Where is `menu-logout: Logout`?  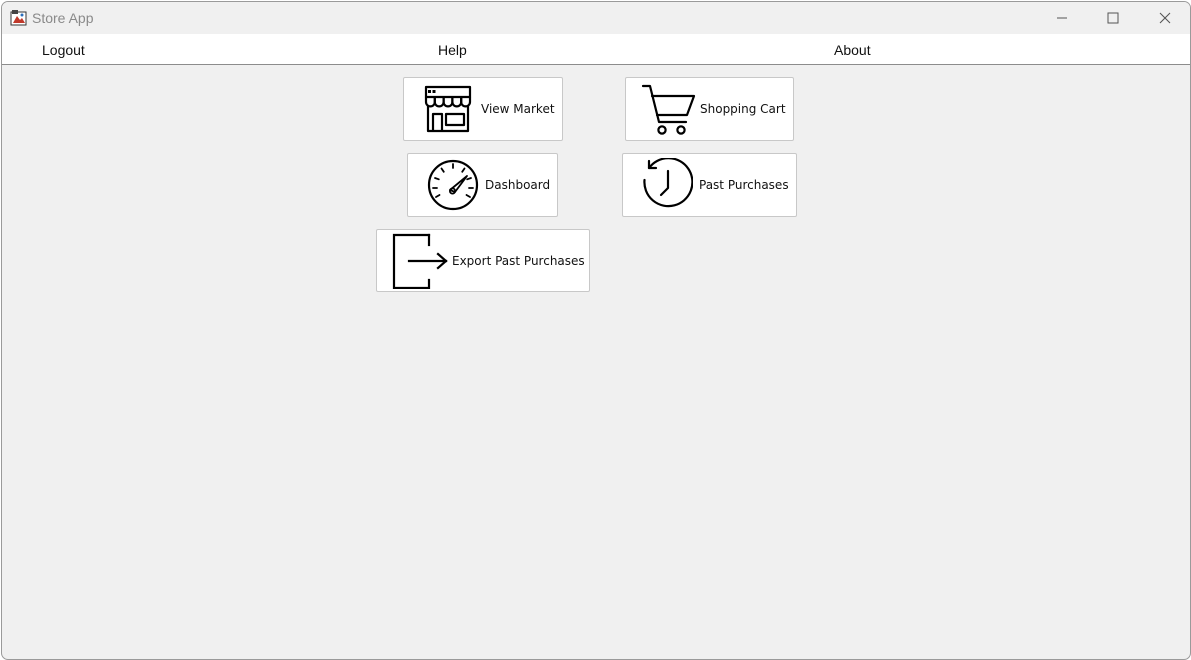
menu-logout: Logout is located at coordinates (63, 50).